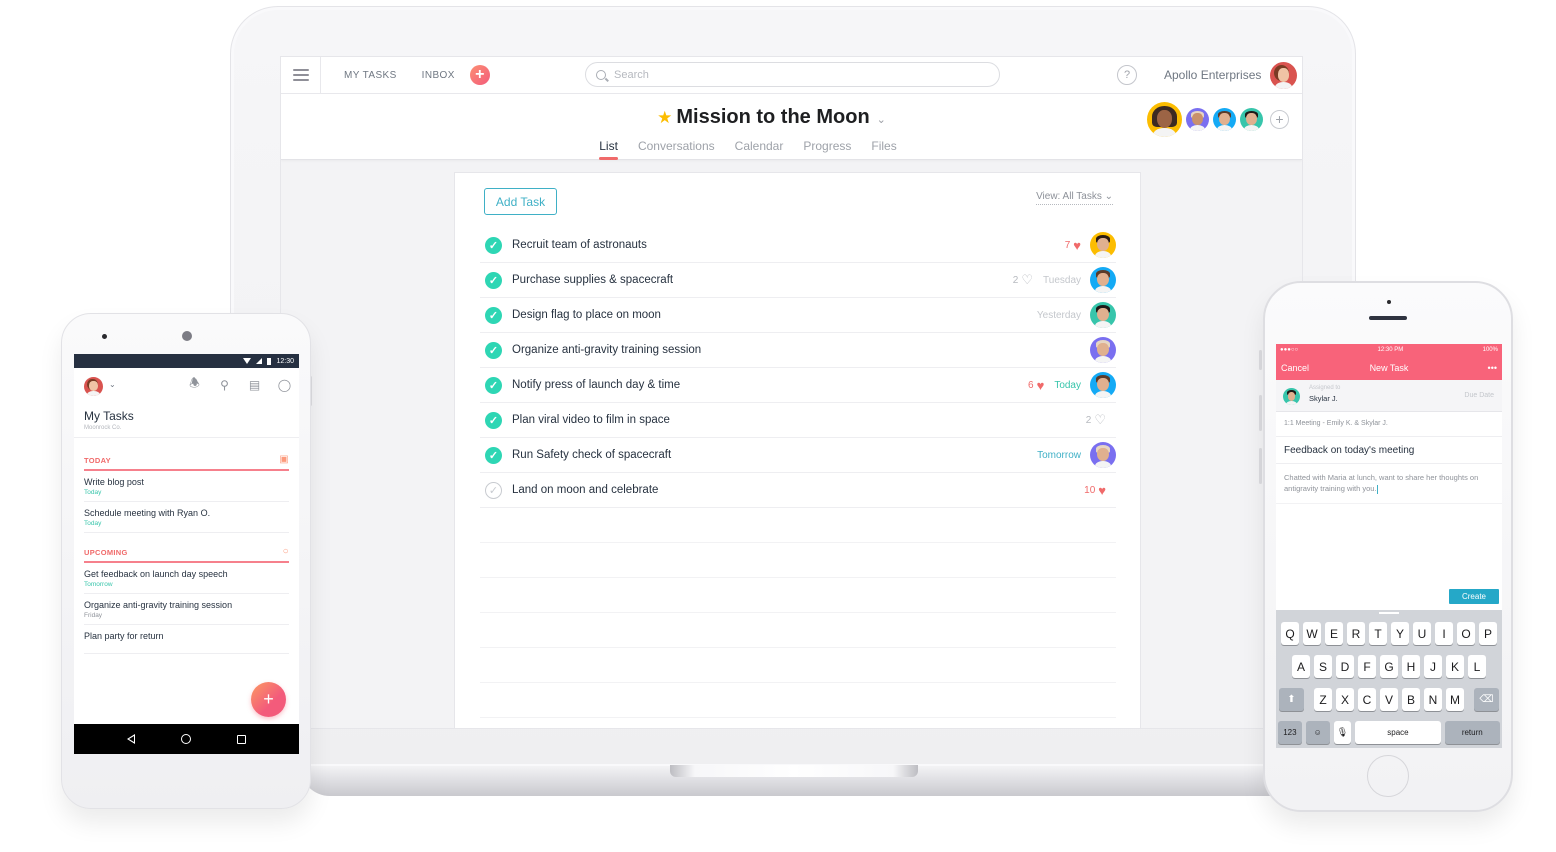 The height and width of the screenshot is (852, 1556). What do you see at coordinates (370, 75) in the screenshot?
I see `nav-my-tasks: MY TASKS` at bounding box center [370, 75].